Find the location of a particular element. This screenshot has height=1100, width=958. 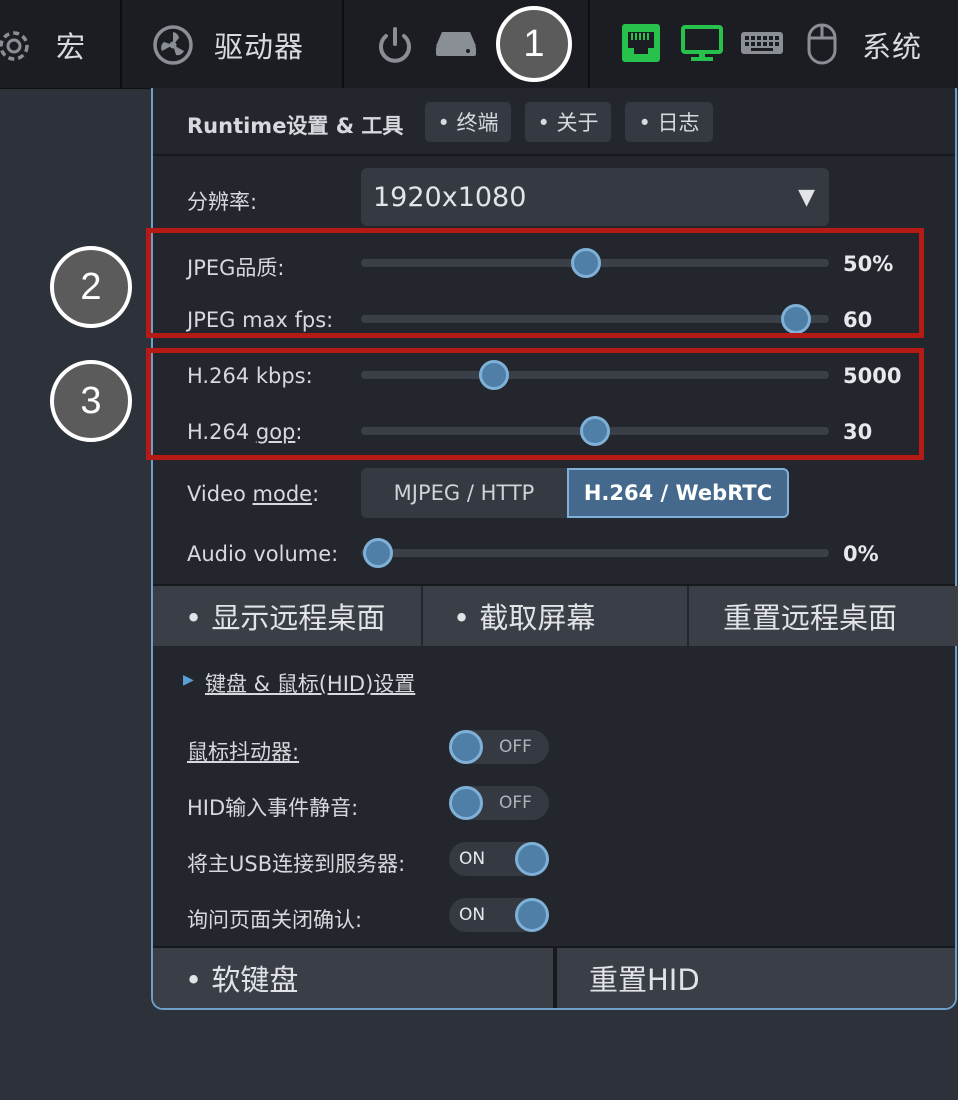

log-button: • 日志 is located at coordinates (669, 122).